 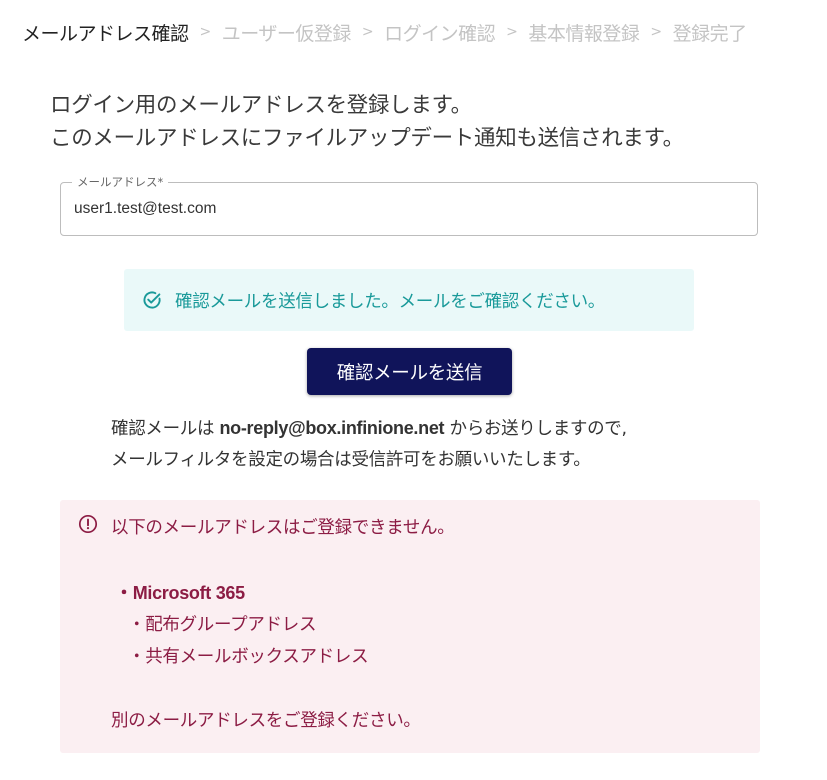 What do you see at coordinates (535, 429) in the screenshot?
I see `sender-note-suffix: からお送りしますので,` at bounding box center [535, 429].